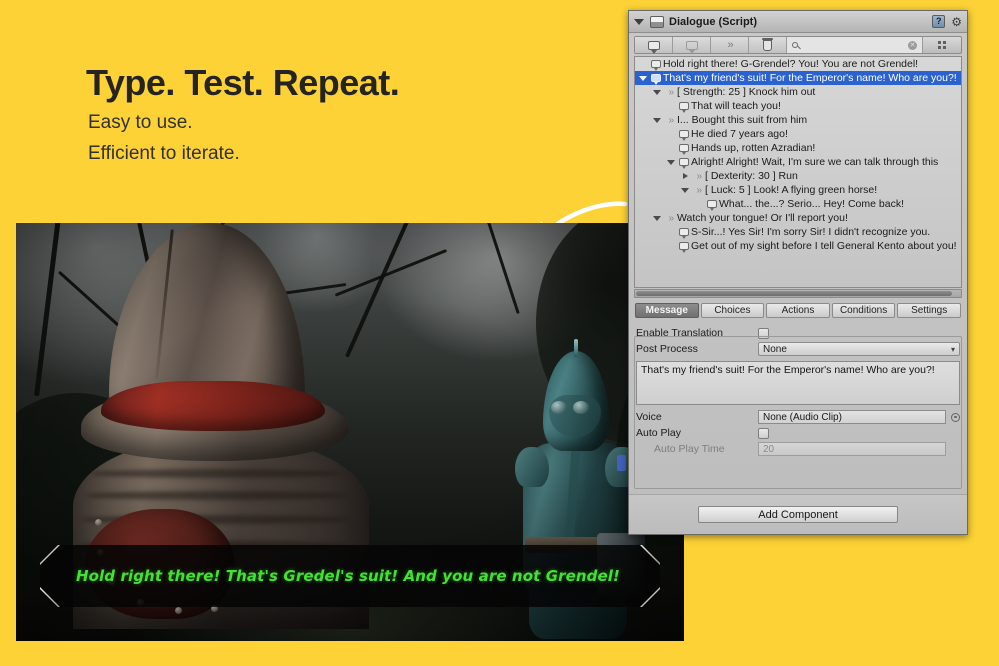 The height and width of the screenshot is (666, 999). I want to click on tree-row: »[ Luck: 5 ] Look! A flying green horse!, so click(798, 190).